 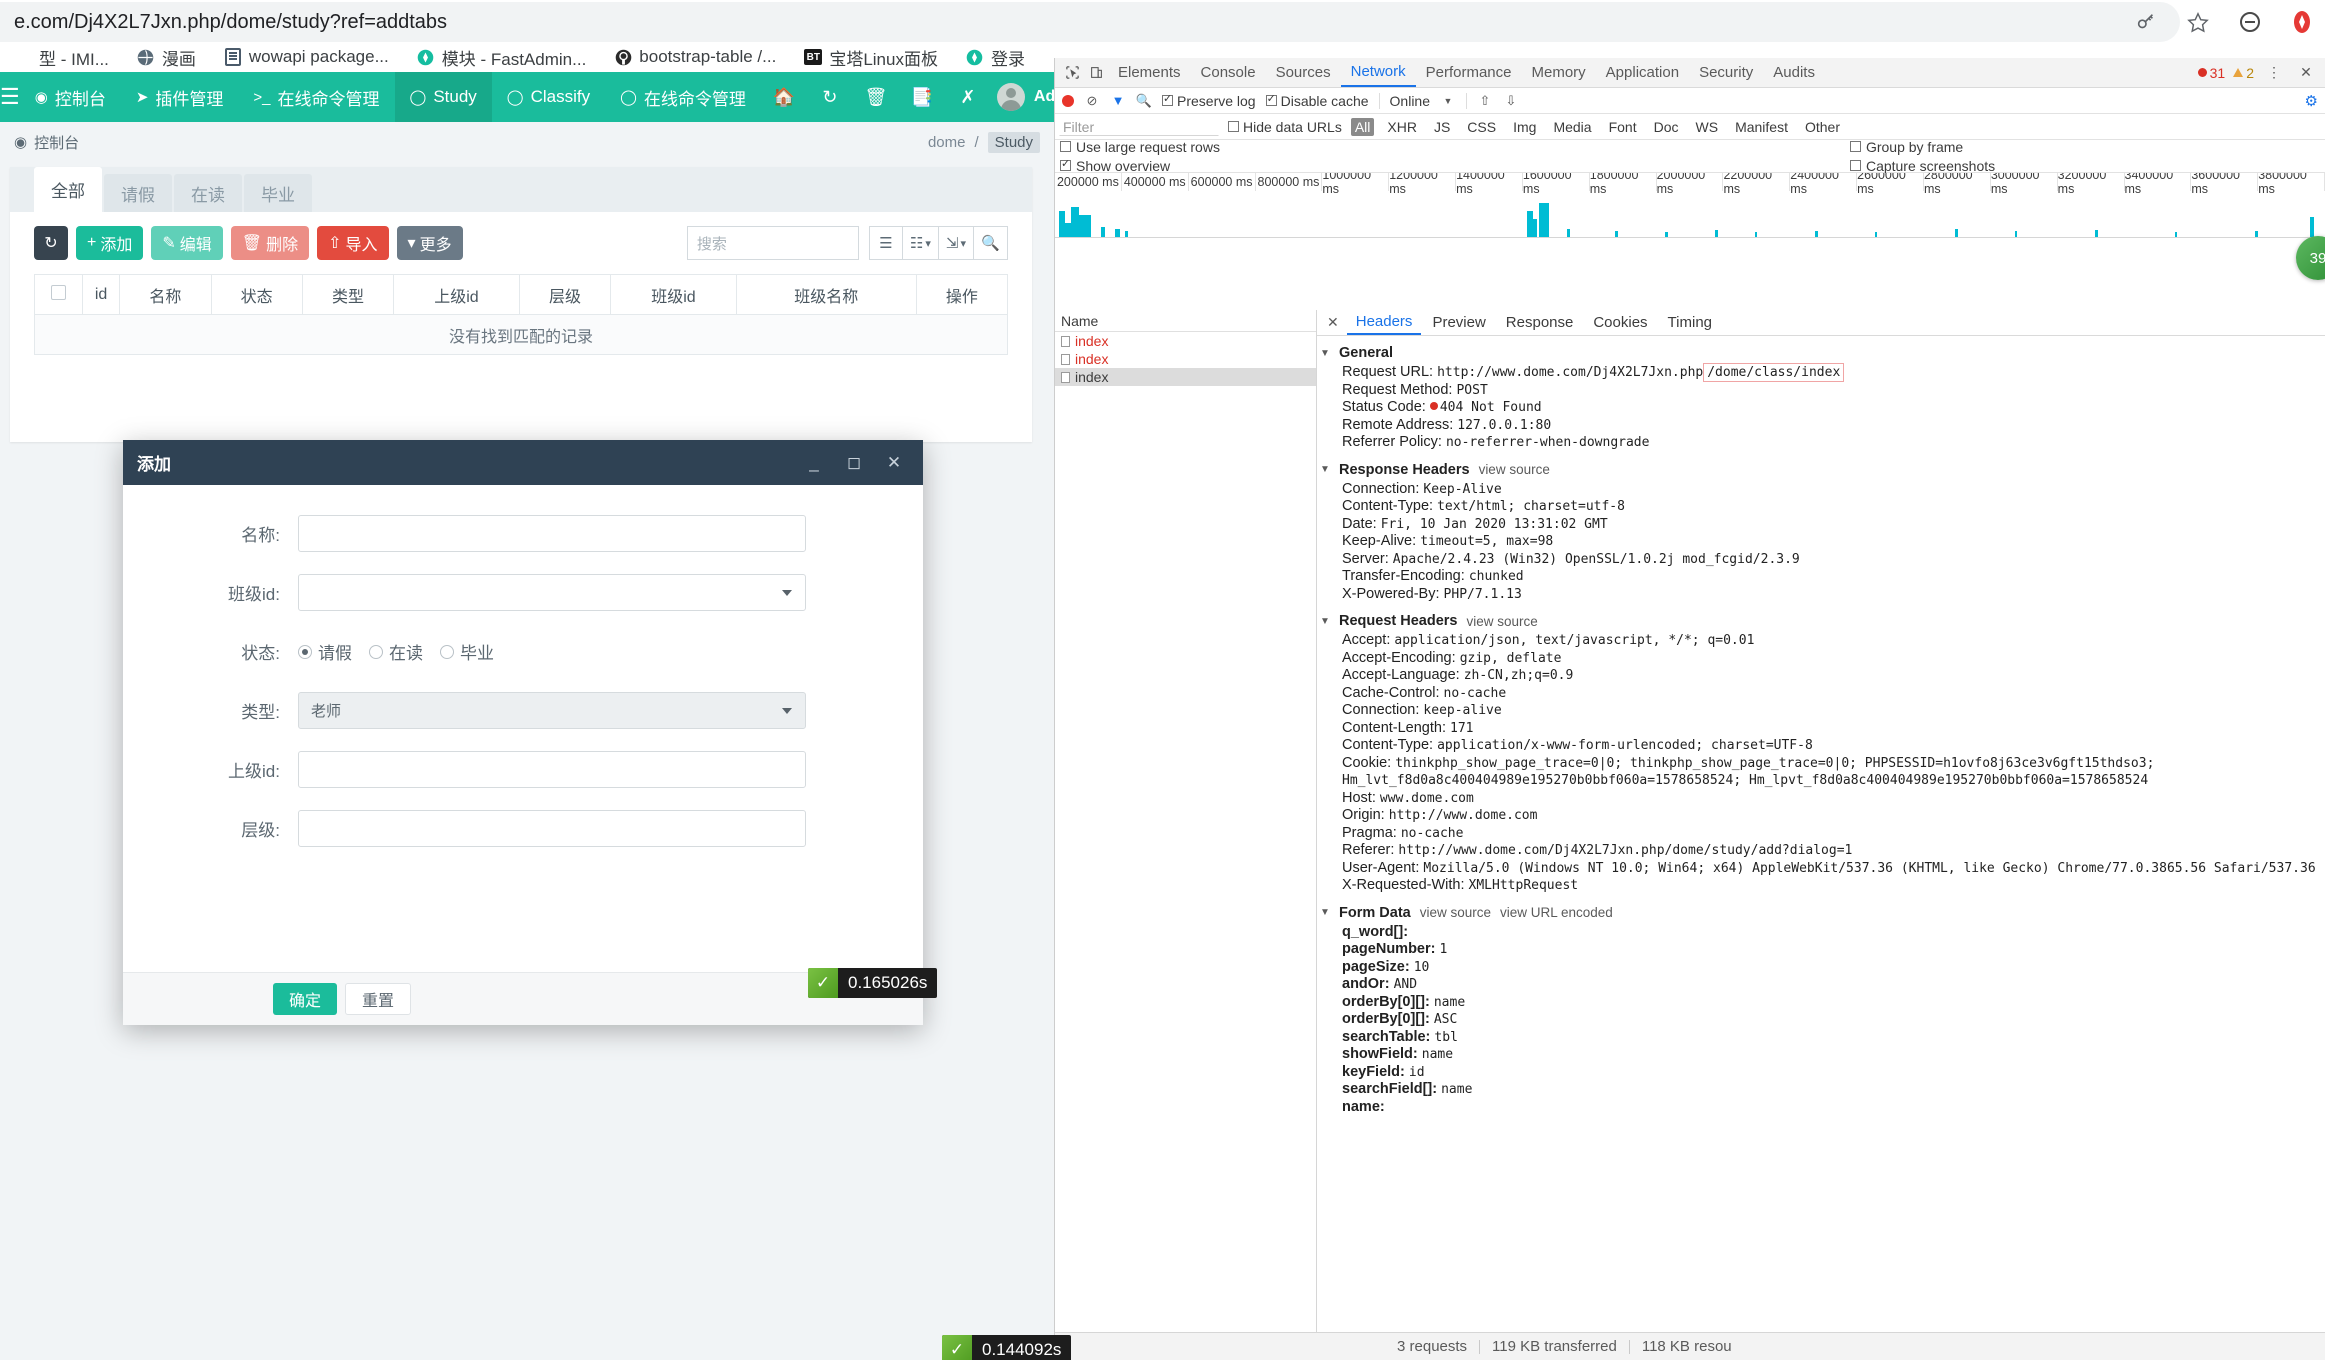 What do you see at coordinates (1140, 165) in the screenshot?
I see `show-overview-toggle: Show overview` at bounding box center [1140, 165].